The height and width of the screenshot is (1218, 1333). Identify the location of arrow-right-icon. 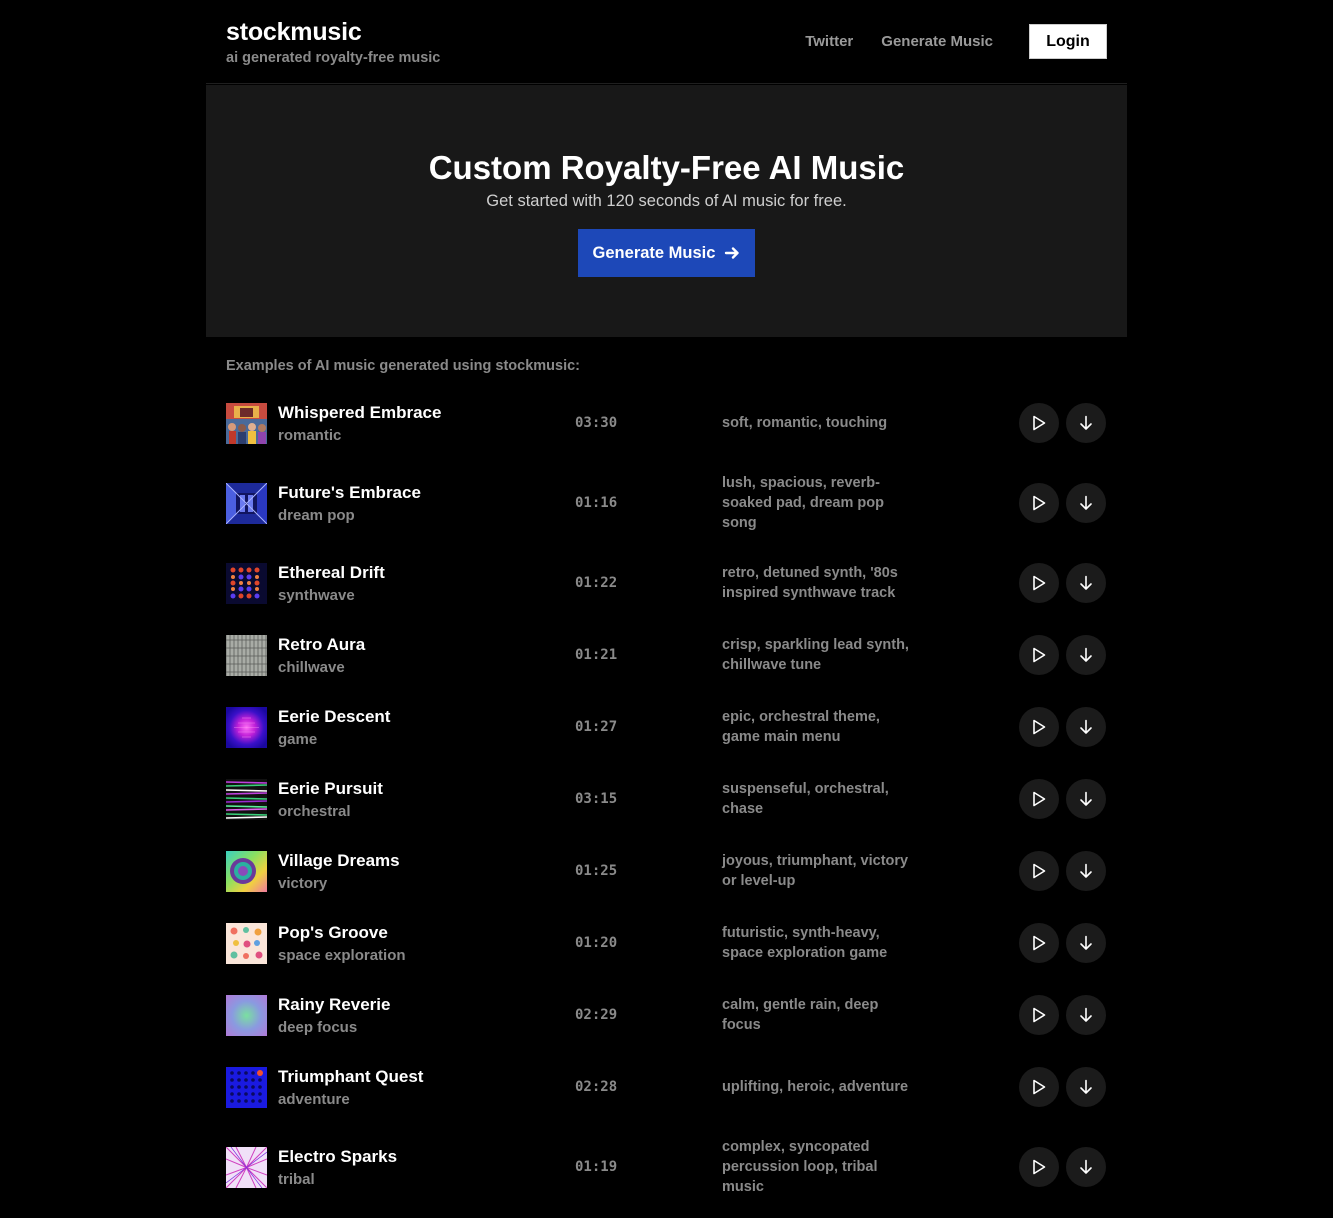
(732, 253).